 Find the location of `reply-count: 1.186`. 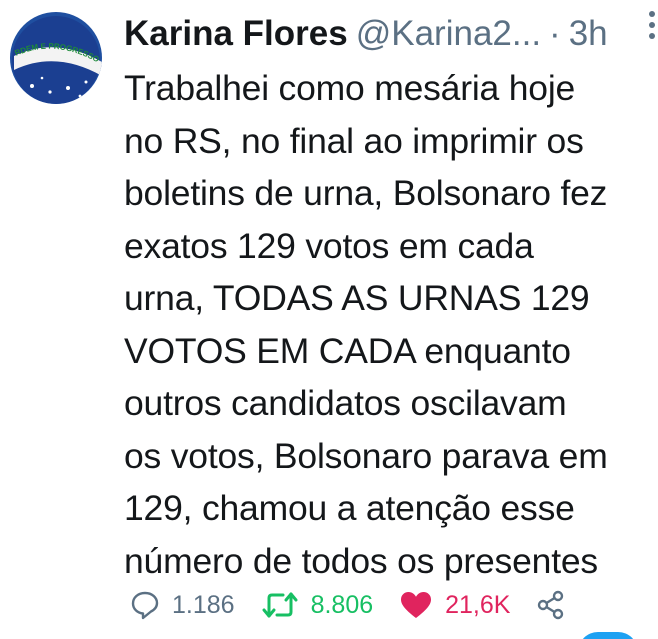

reply-count: 1.186 is located at coordinates (203, 604).